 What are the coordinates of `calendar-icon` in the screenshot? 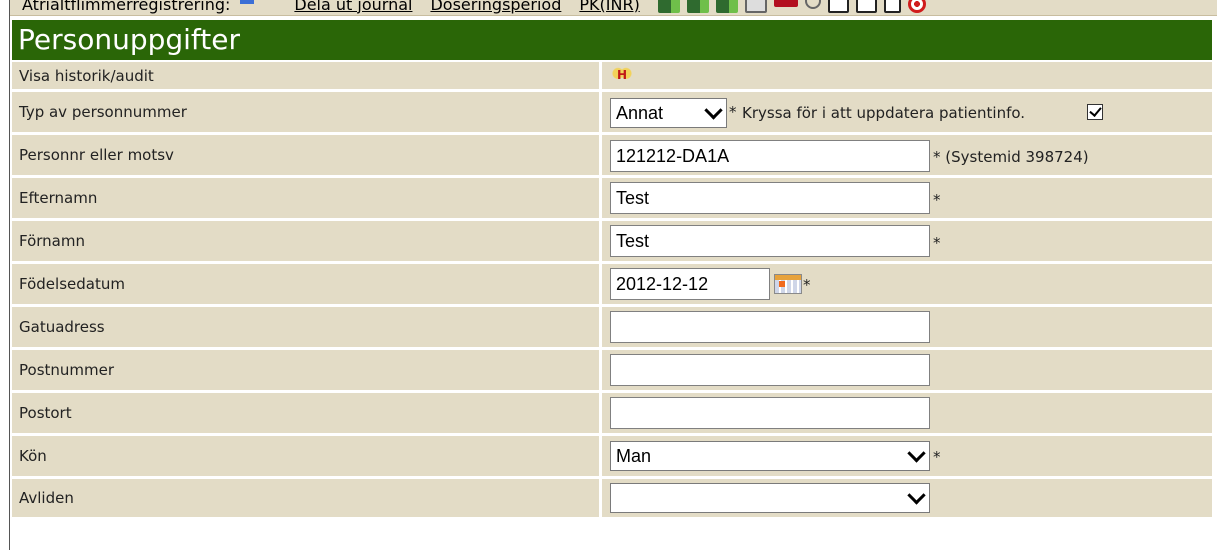 It's located at (788, 284).